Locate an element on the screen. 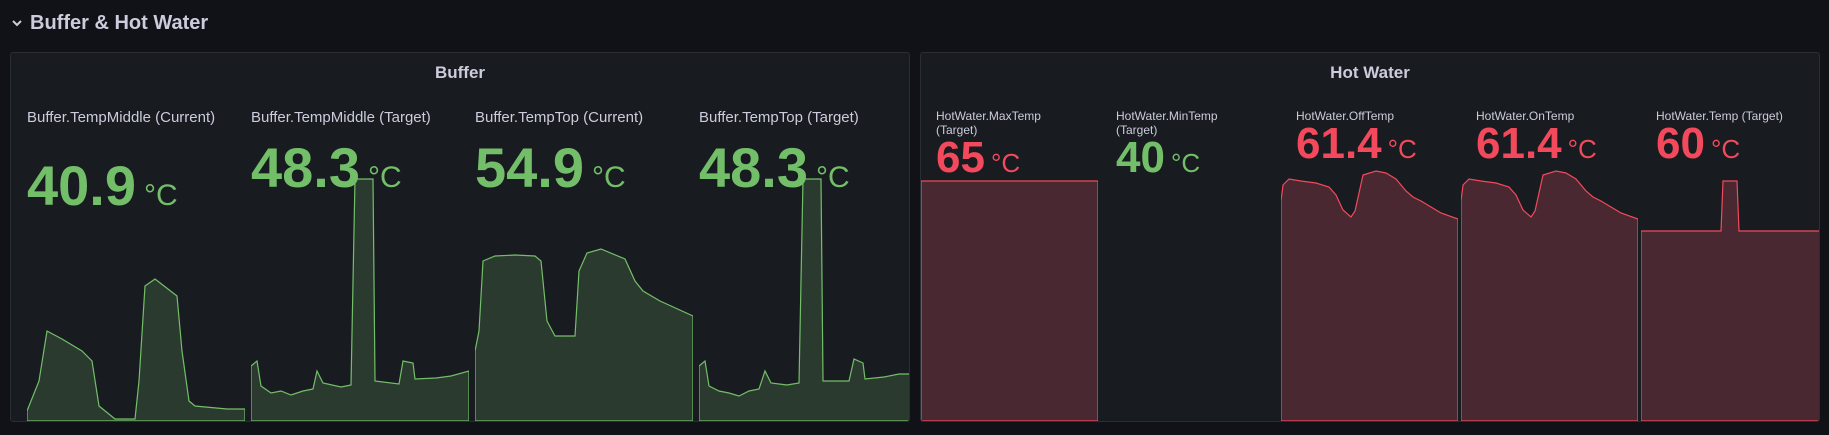 The width and height of the screenshot is (1829, 435). stat-hotwater-temp-target: HotWater.Temp (Target) 60 °C is located at coordinates (1730, 258).